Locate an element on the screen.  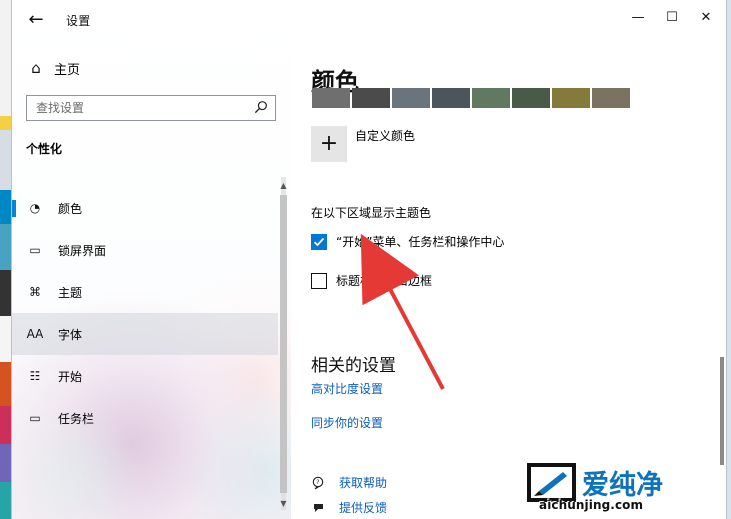
start-icon: ☷ is located at coordinates (35, 376).